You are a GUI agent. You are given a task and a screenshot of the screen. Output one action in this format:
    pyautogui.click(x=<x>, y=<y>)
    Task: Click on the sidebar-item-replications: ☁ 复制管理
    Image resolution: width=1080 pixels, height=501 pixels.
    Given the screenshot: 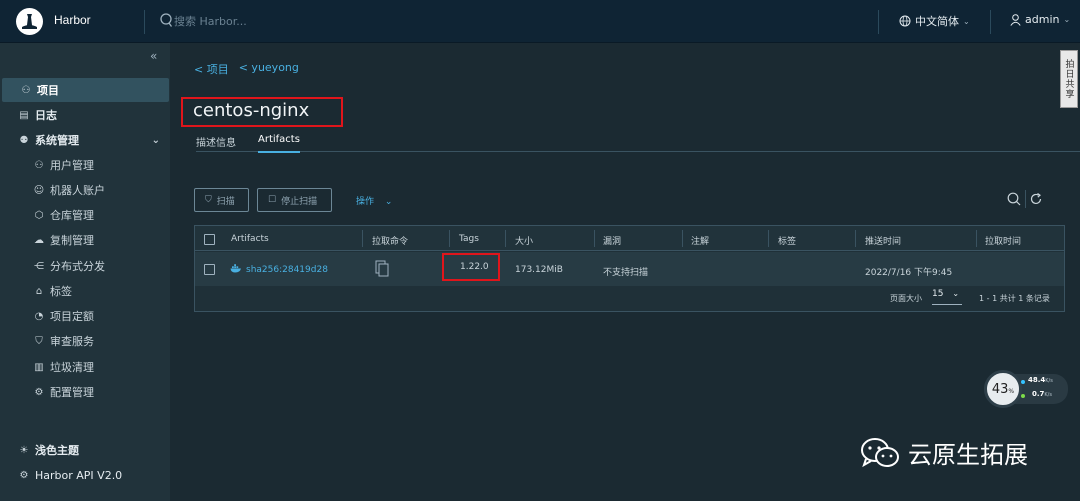 What is the action you would take?
    pyautogui.click(x=85, y=240)
    